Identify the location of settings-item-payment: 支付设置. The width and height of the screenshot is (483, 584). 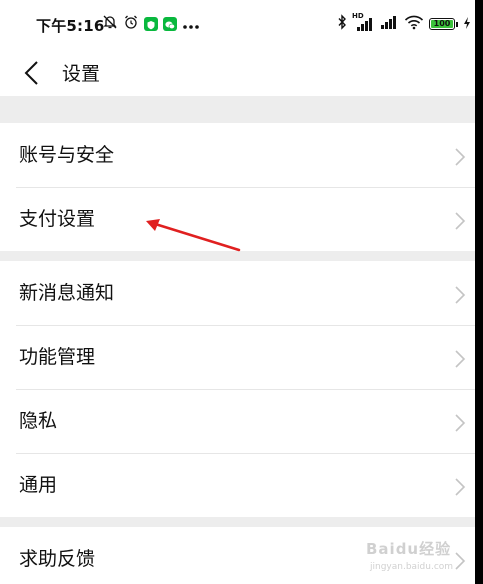
(237, 219).